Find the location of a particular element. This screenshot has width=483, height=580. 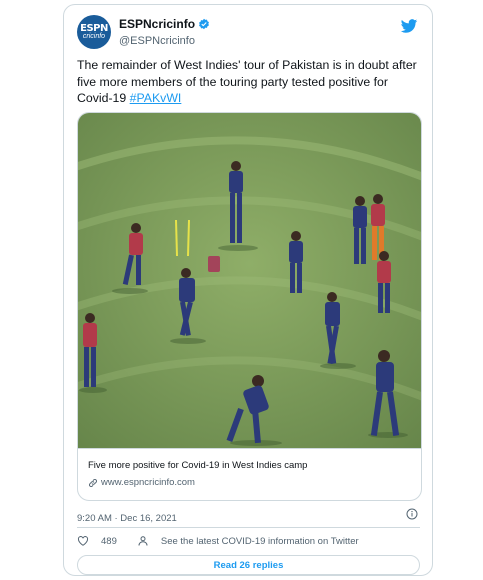

hashtag-link: #PAKvWI is located at coordinates (156, 98).